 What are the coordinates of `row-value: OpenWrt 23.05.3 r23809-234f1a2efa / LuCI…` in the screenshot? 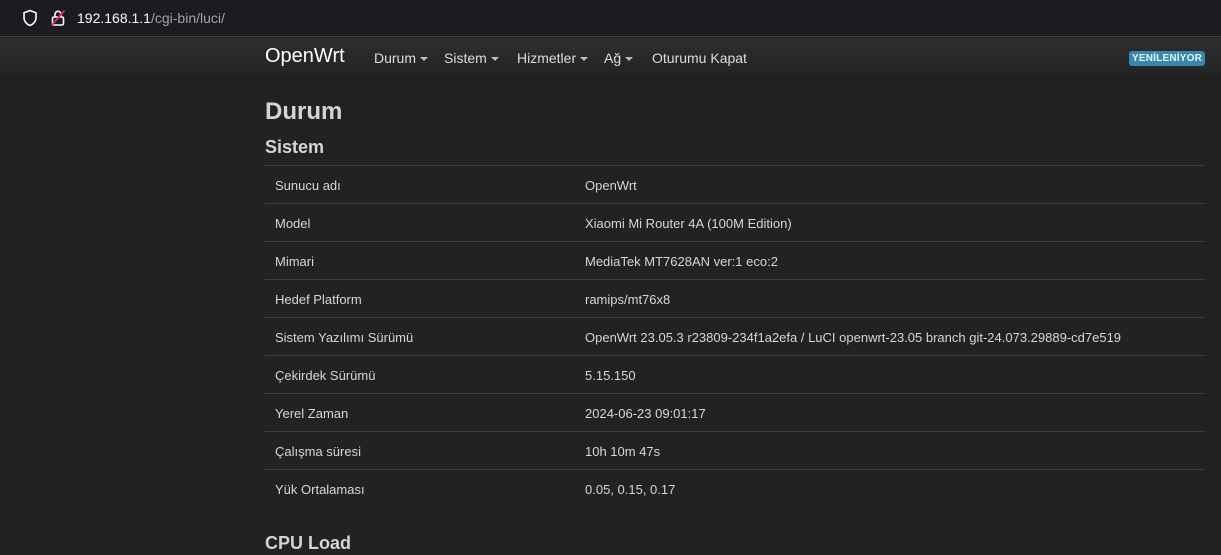 It's located at (853, 337).